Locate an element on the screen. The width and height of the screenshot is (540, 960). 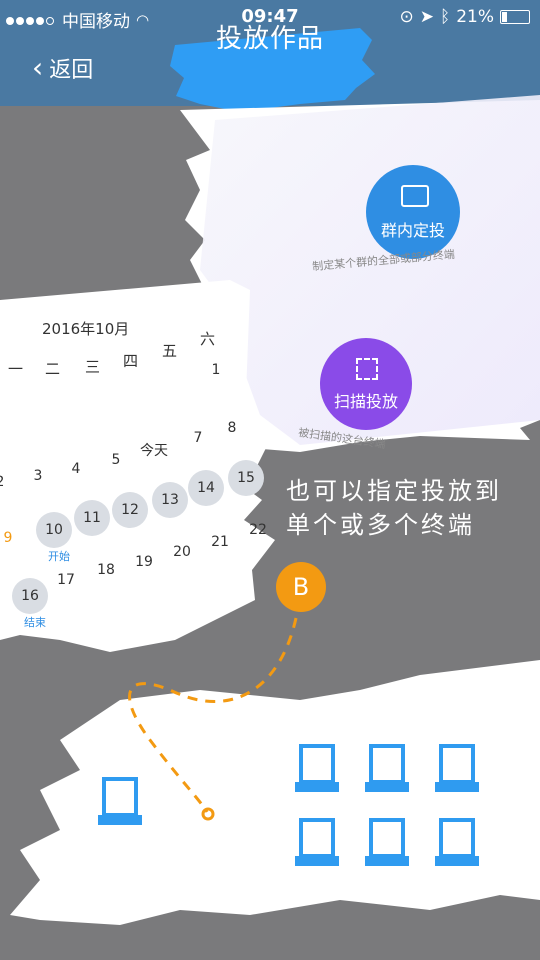
end-tag: 结束 is located at coordinates (35, 622).